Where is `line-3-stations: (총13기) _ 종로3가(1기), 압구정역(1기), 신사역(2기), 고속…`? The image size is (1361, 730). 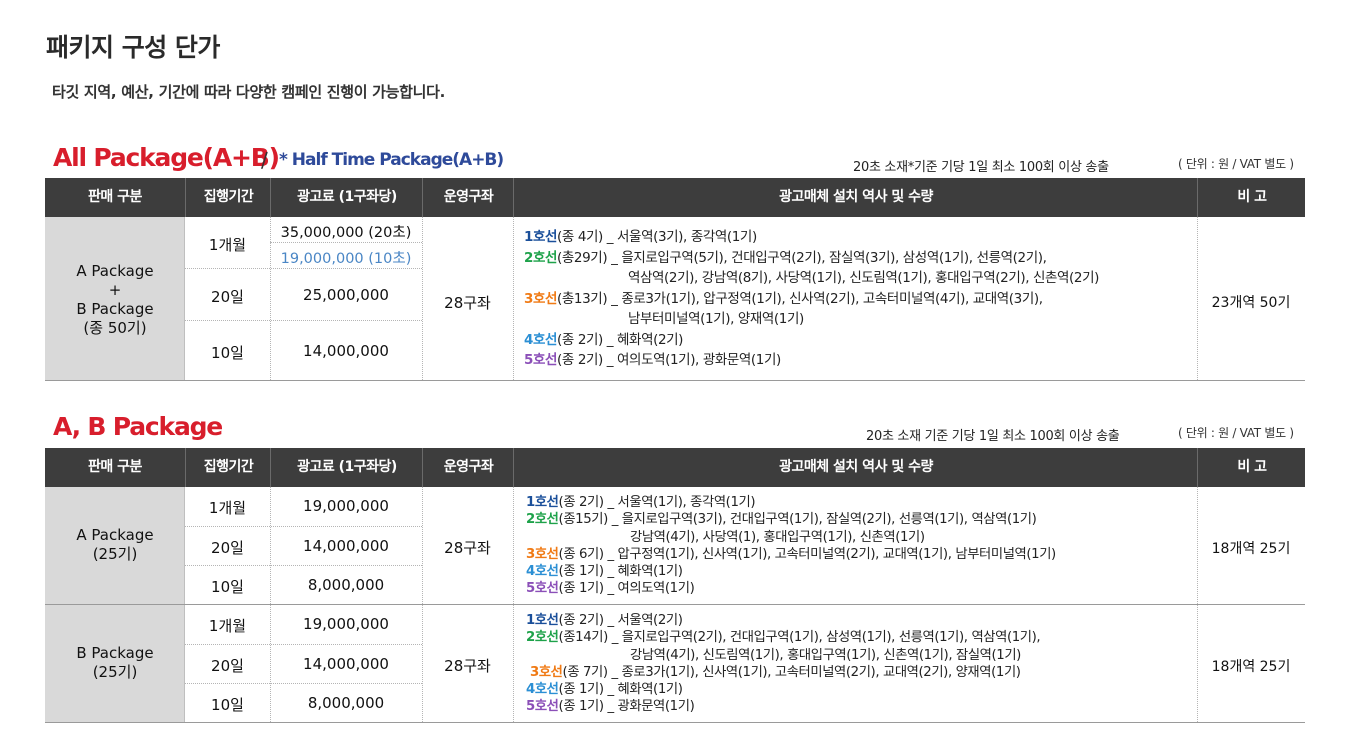
line-3-stations: (총13기) _ 종로3가(1기), 압구정역(1기), 신사역(2기), 고속… is located at coordinates (800, 298).